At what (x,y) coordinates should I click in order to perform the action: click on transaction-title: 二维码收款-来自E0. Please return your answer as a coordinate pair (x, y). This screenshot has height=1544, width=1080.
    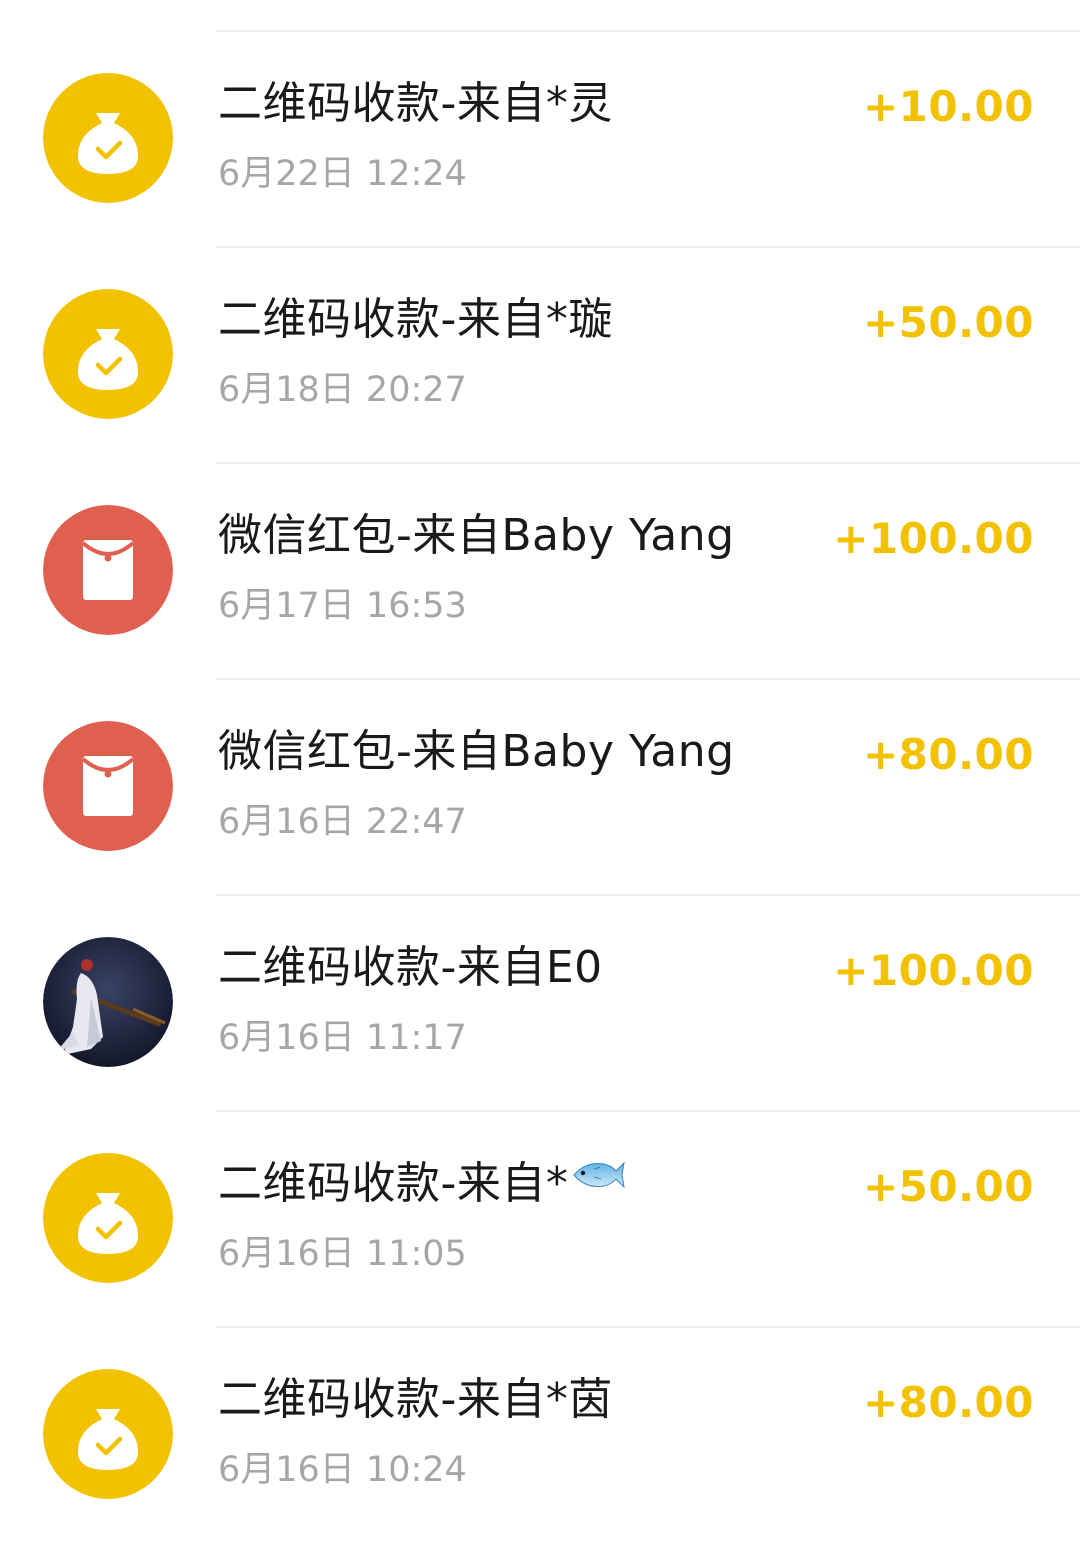
    Looking at the image, I should click on (410, 967).